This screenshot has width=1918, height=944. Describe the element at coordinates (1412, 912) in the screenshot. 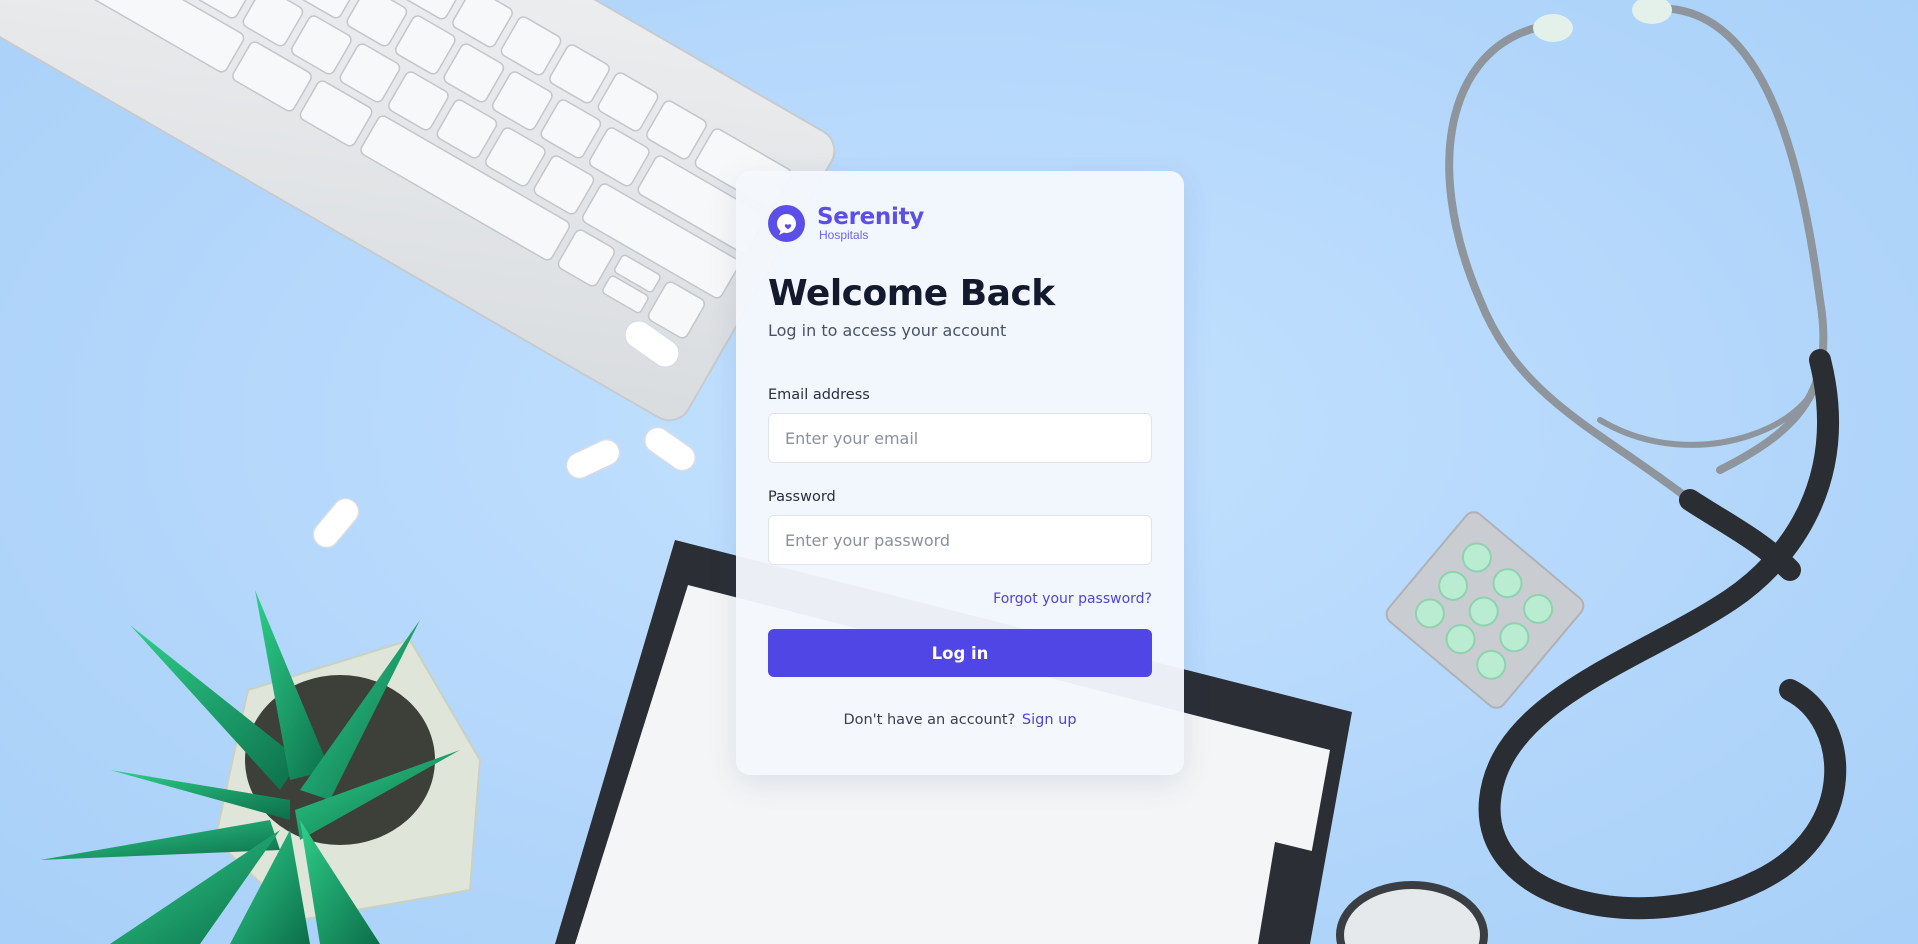

I see `stethoscope-chestpiece` at that location.